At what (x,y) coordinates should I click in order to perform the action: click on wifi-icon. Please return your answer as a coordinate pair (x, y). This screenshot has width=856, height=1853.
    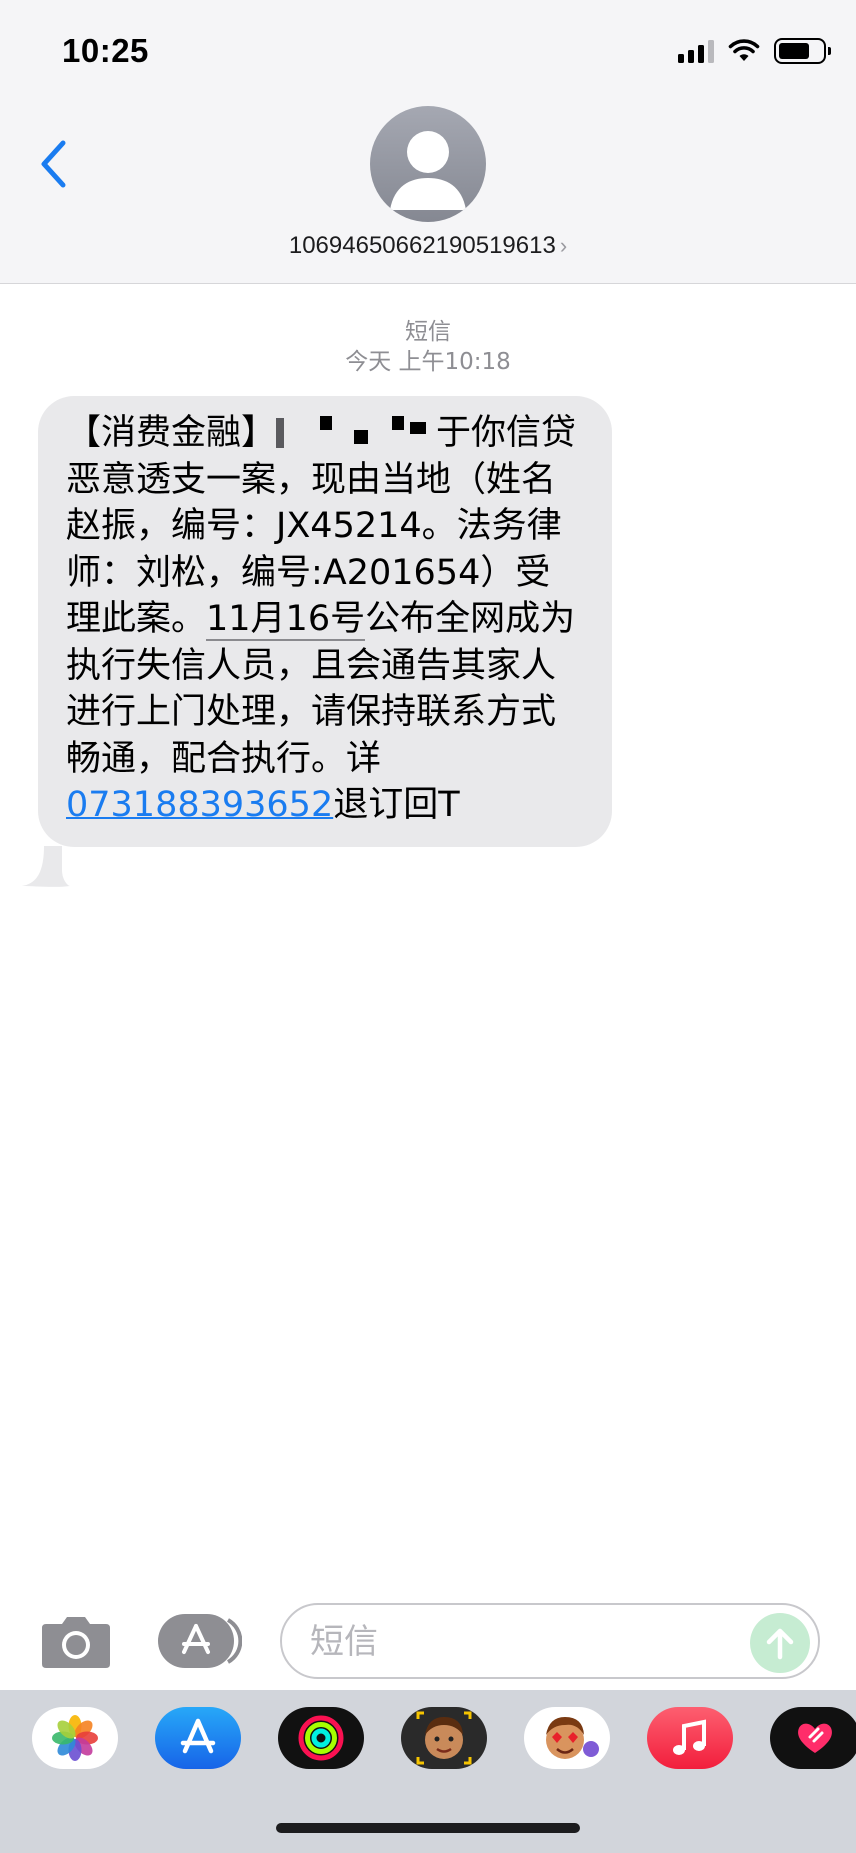
    Looking at the image, I should click on (744, 50).